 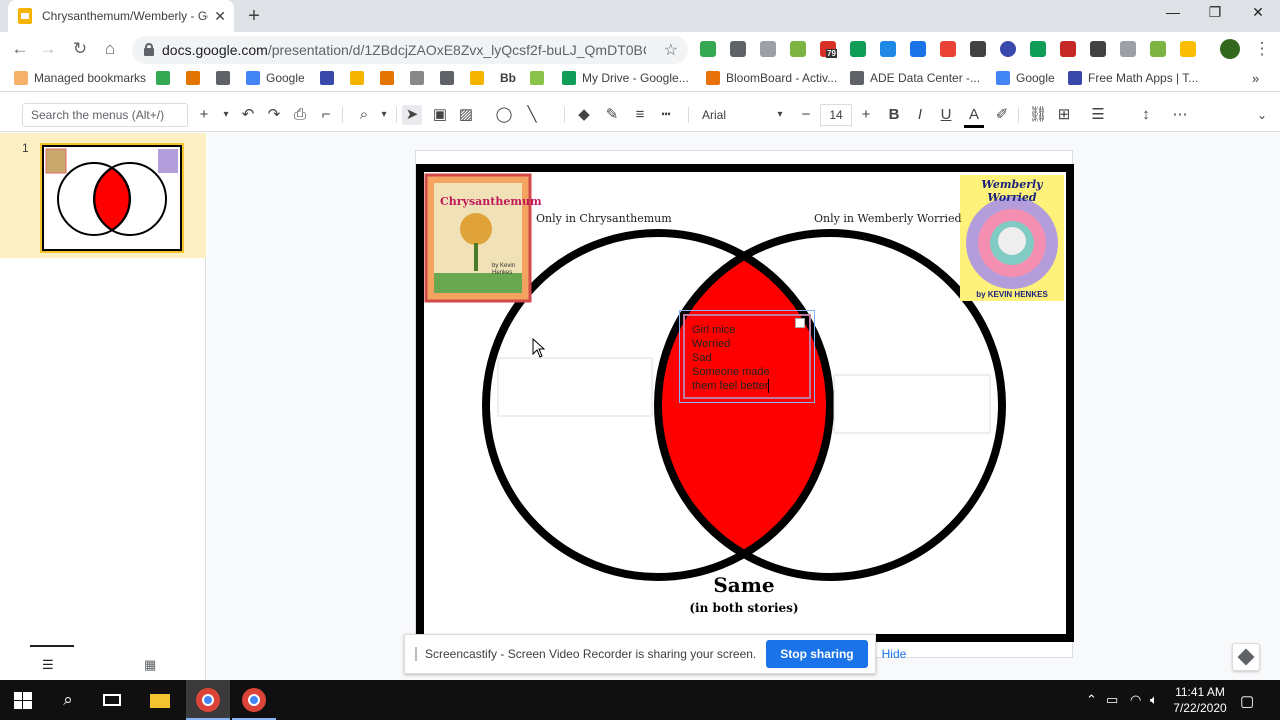 I want to click on zoom-icon: ⌕, so click(x=364, y=115).